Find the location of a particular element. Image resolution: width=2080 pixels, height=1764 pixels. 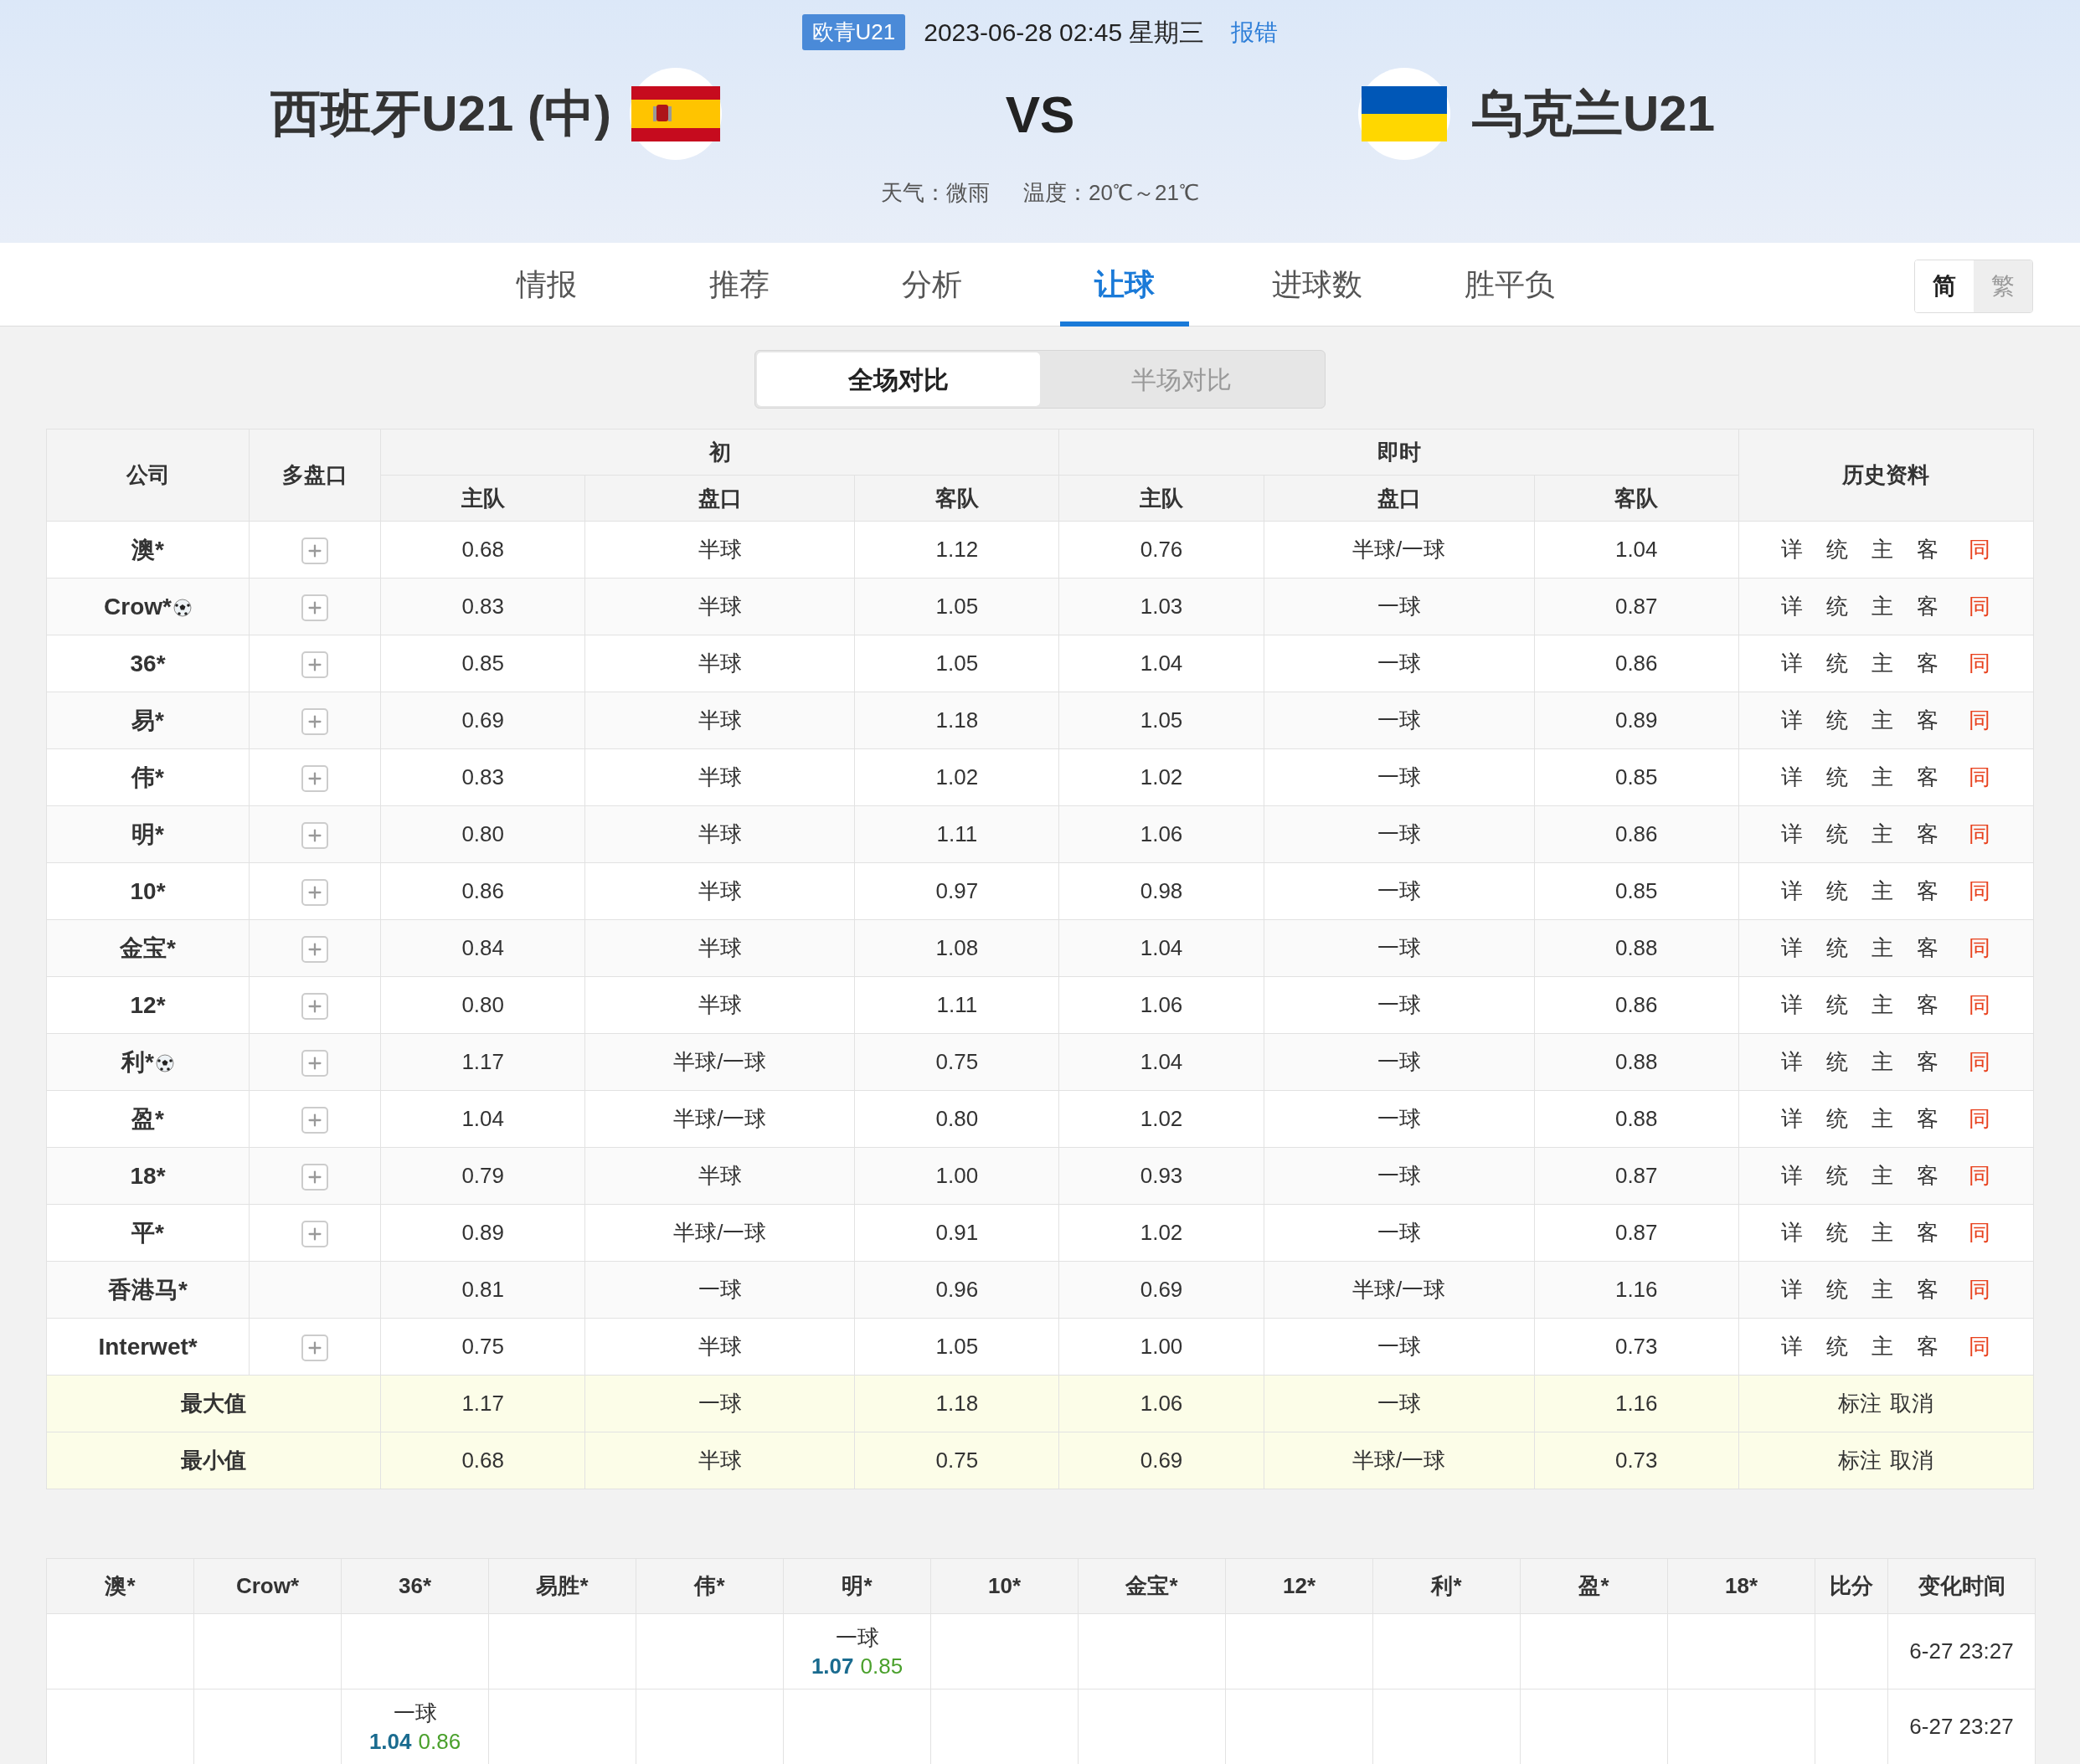

nav-tab: 让球 is located at coordinates (1124, 285).